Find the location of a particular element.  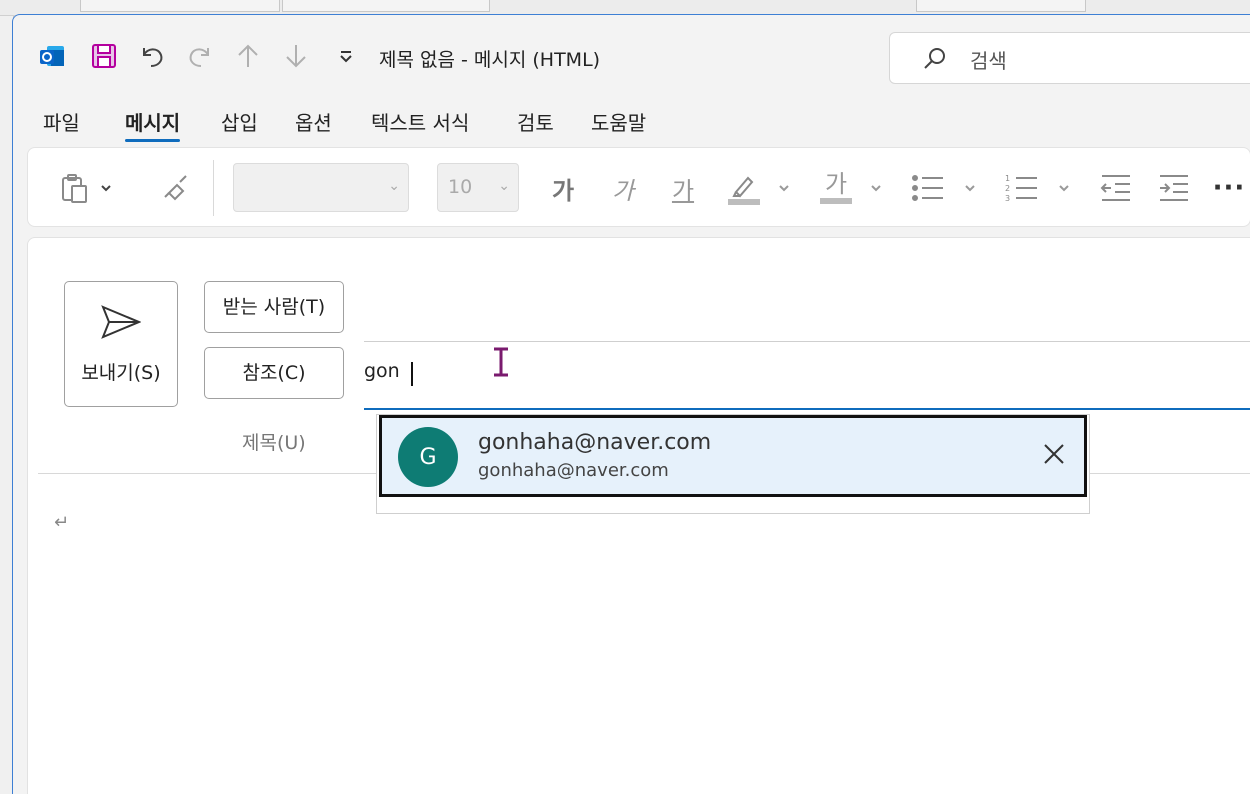

outlook-icon is located at coordinates (52, 56).